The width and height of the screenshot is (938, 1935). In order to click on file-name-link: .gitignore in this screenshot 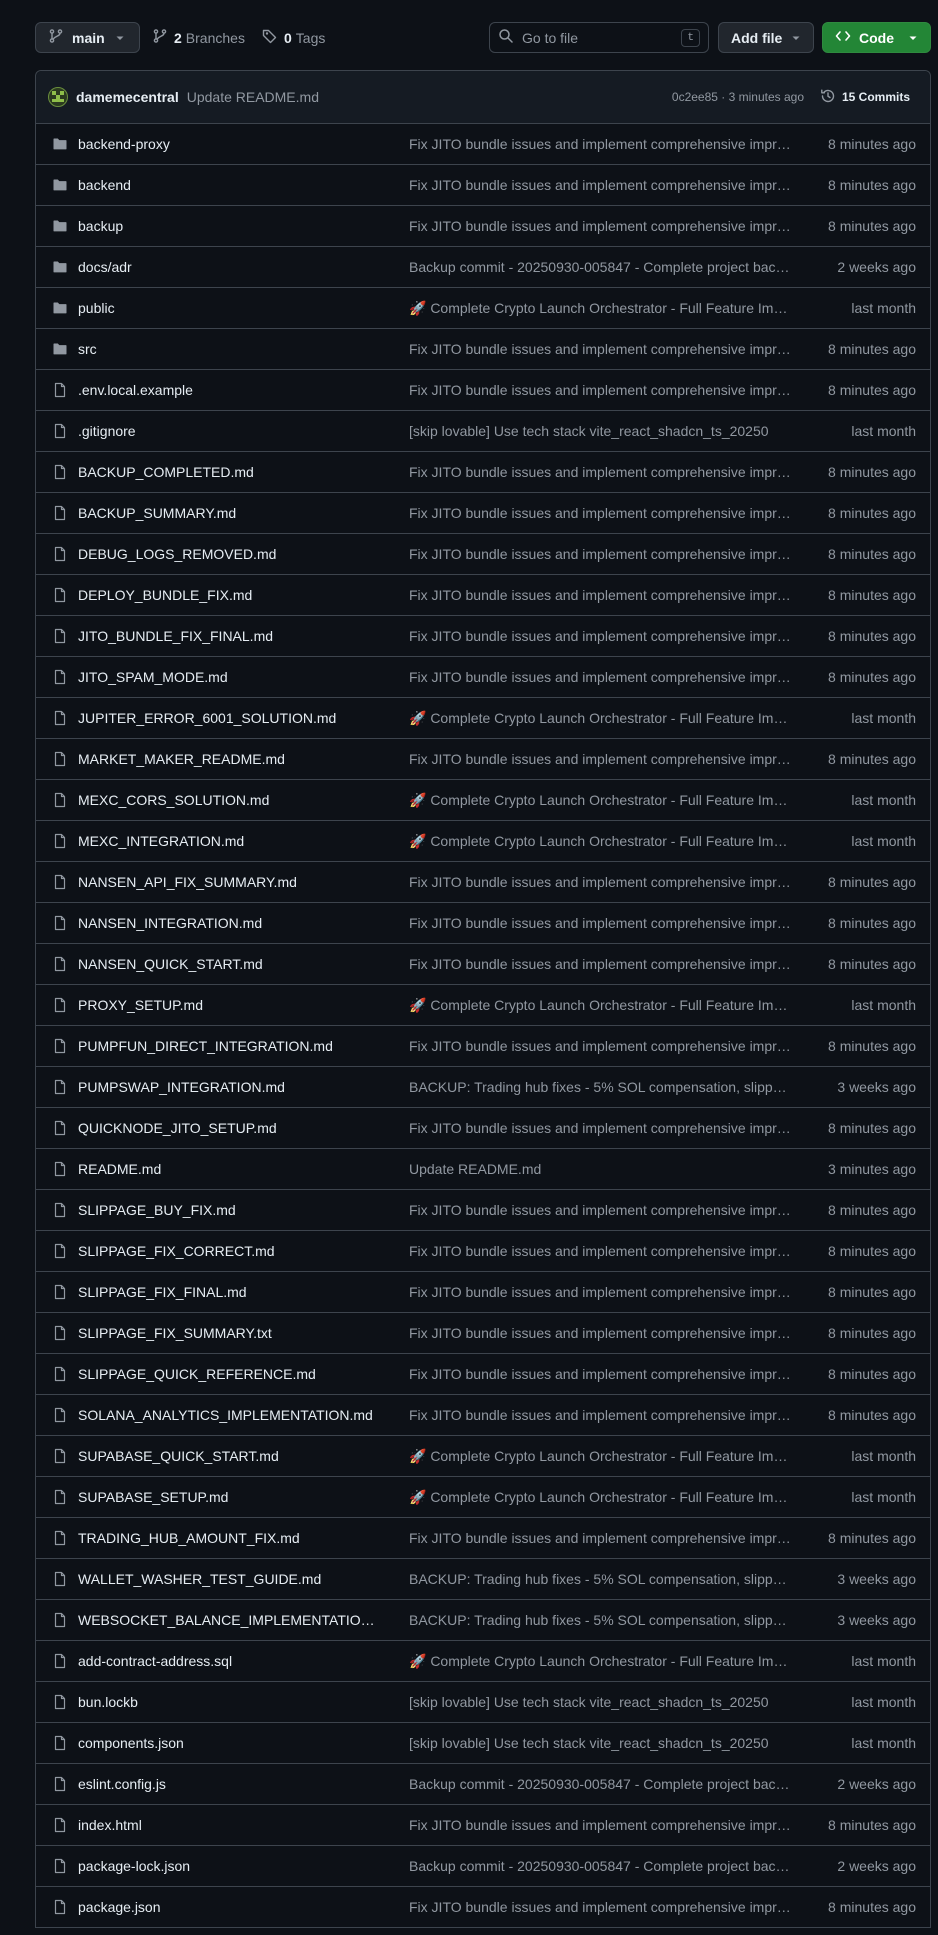, I will do `click(228, 431)`.